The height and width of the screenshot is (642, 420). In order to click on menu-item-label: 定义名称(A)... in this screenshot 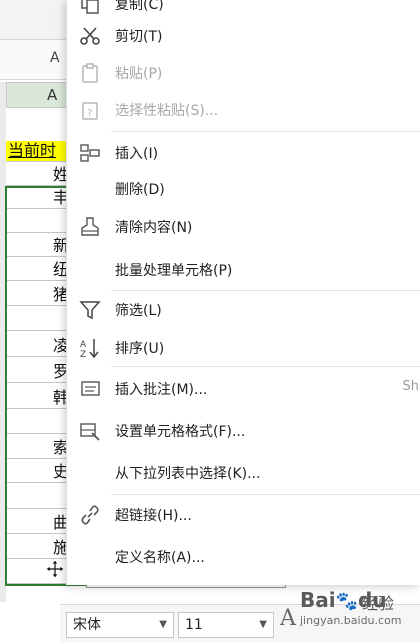, I will do `click(160, 558)`.